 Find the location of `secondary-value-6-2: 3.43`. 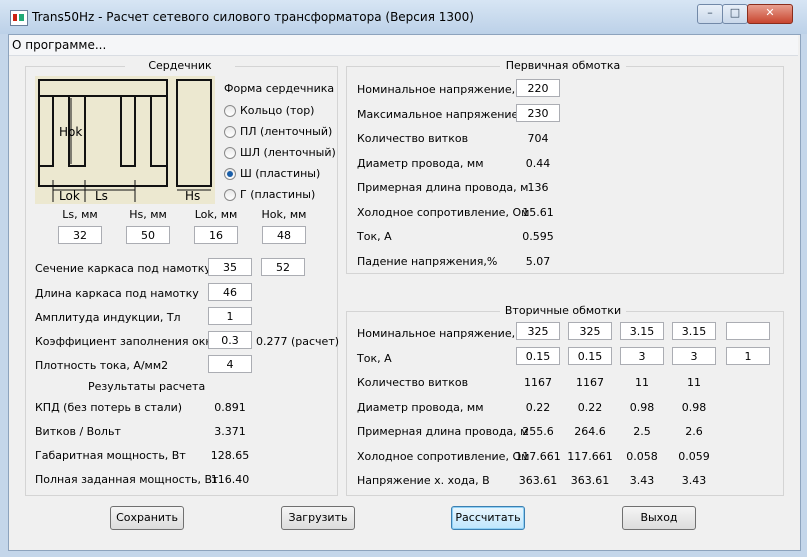

secondary-value-6-2: 3.43 is located at coordinates (642, 480).